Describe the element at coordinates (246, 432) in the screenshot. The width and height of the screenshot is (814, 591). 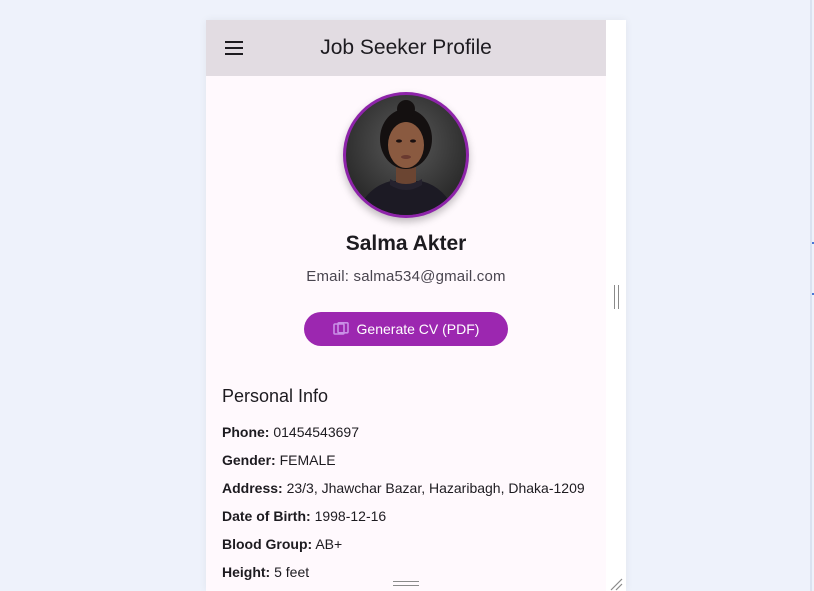
I see `info-label: Phone:` at that location.